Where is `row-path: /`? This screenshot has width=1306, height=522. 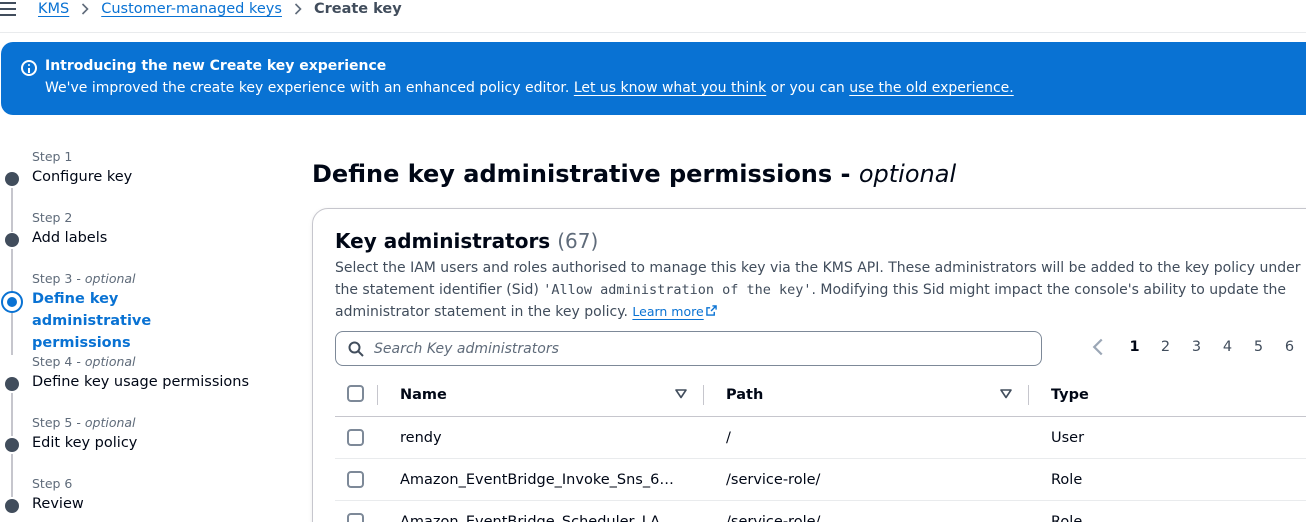 row-path: / is located at coordinates (728, 438).